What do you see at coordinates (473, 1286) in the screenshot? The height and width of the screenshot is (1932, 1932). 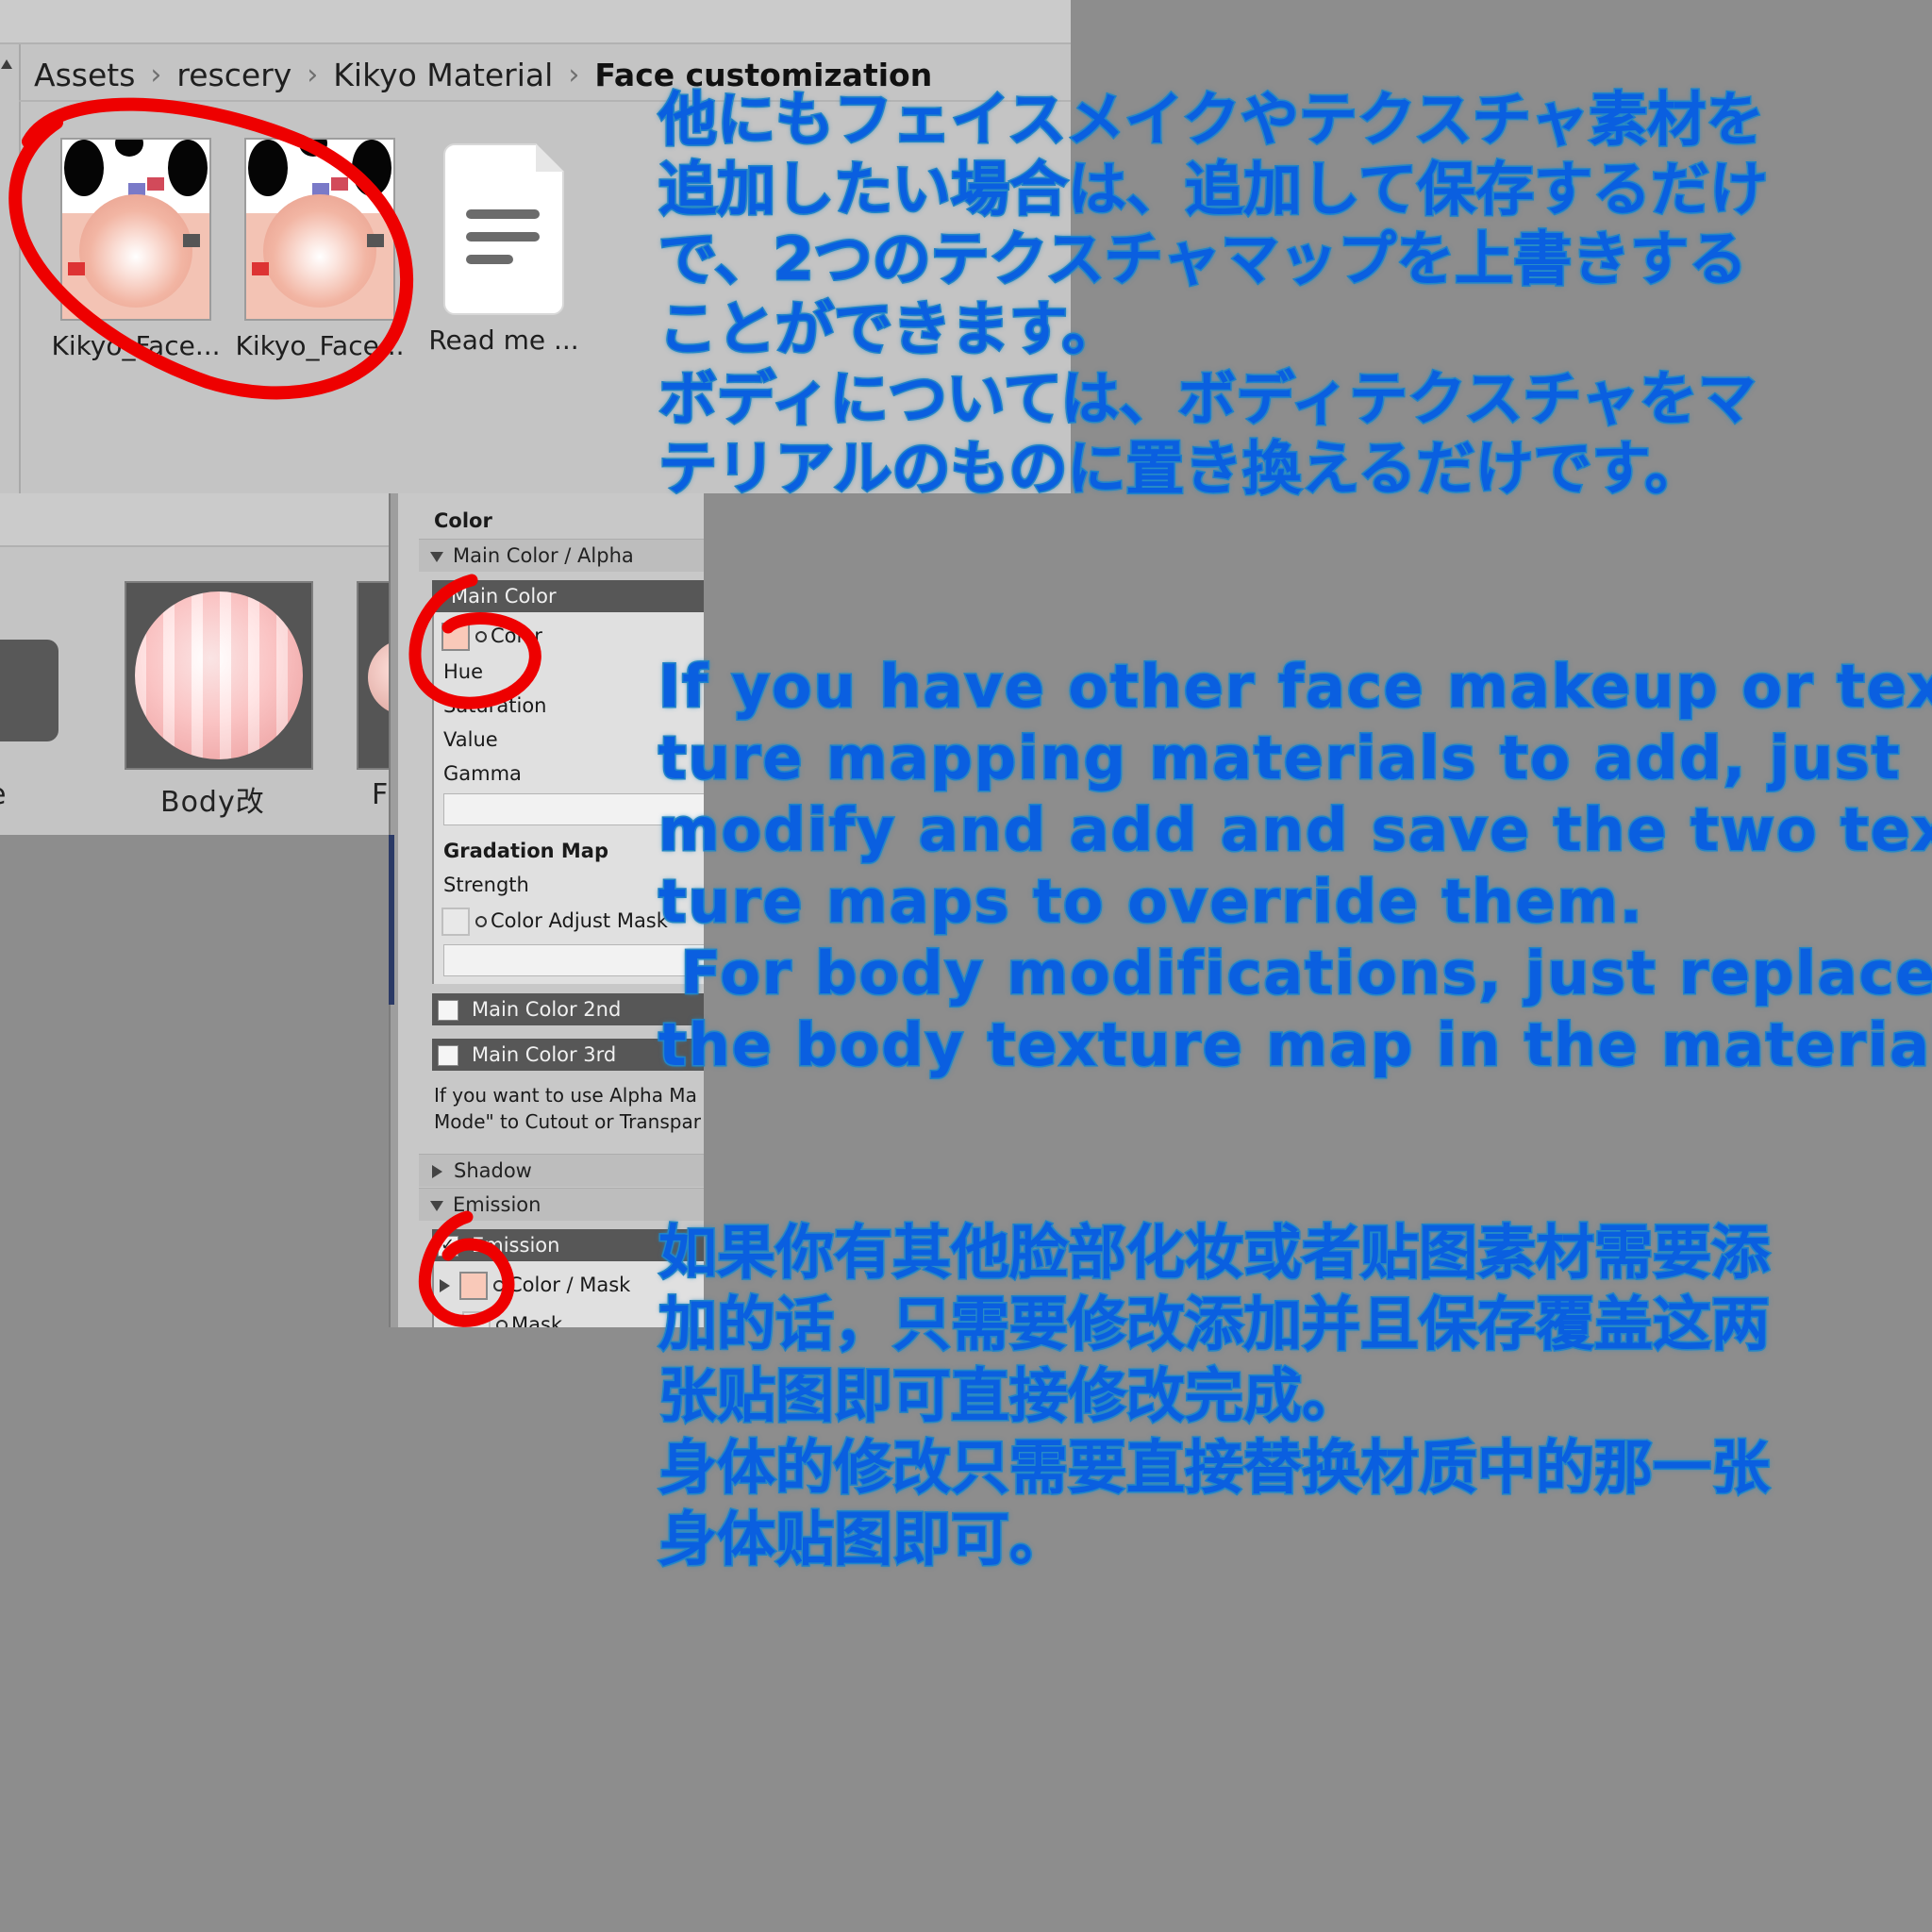 I see `emission-color-swatch` at bounding box center [473, 1286].